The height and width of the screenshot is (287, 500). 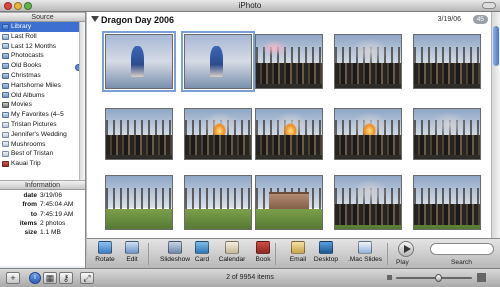 I want to click on sidebar-item: Old Books, so click(x=42, y=66).